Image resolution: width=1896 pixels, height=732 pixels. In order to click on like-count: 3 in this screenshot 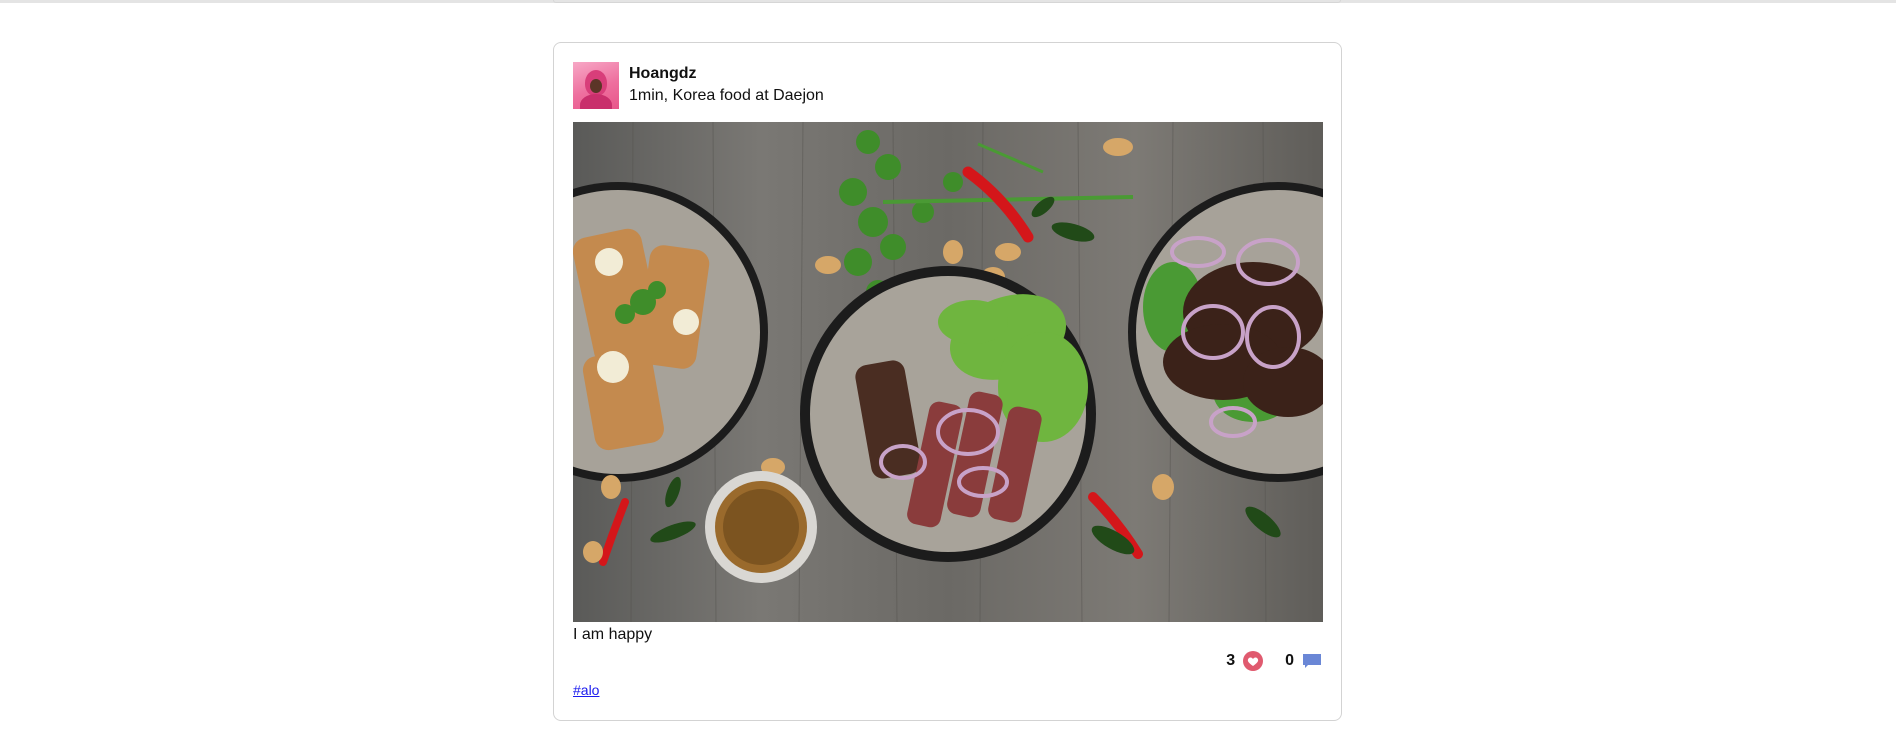, I will do `click(1231, 660)`.